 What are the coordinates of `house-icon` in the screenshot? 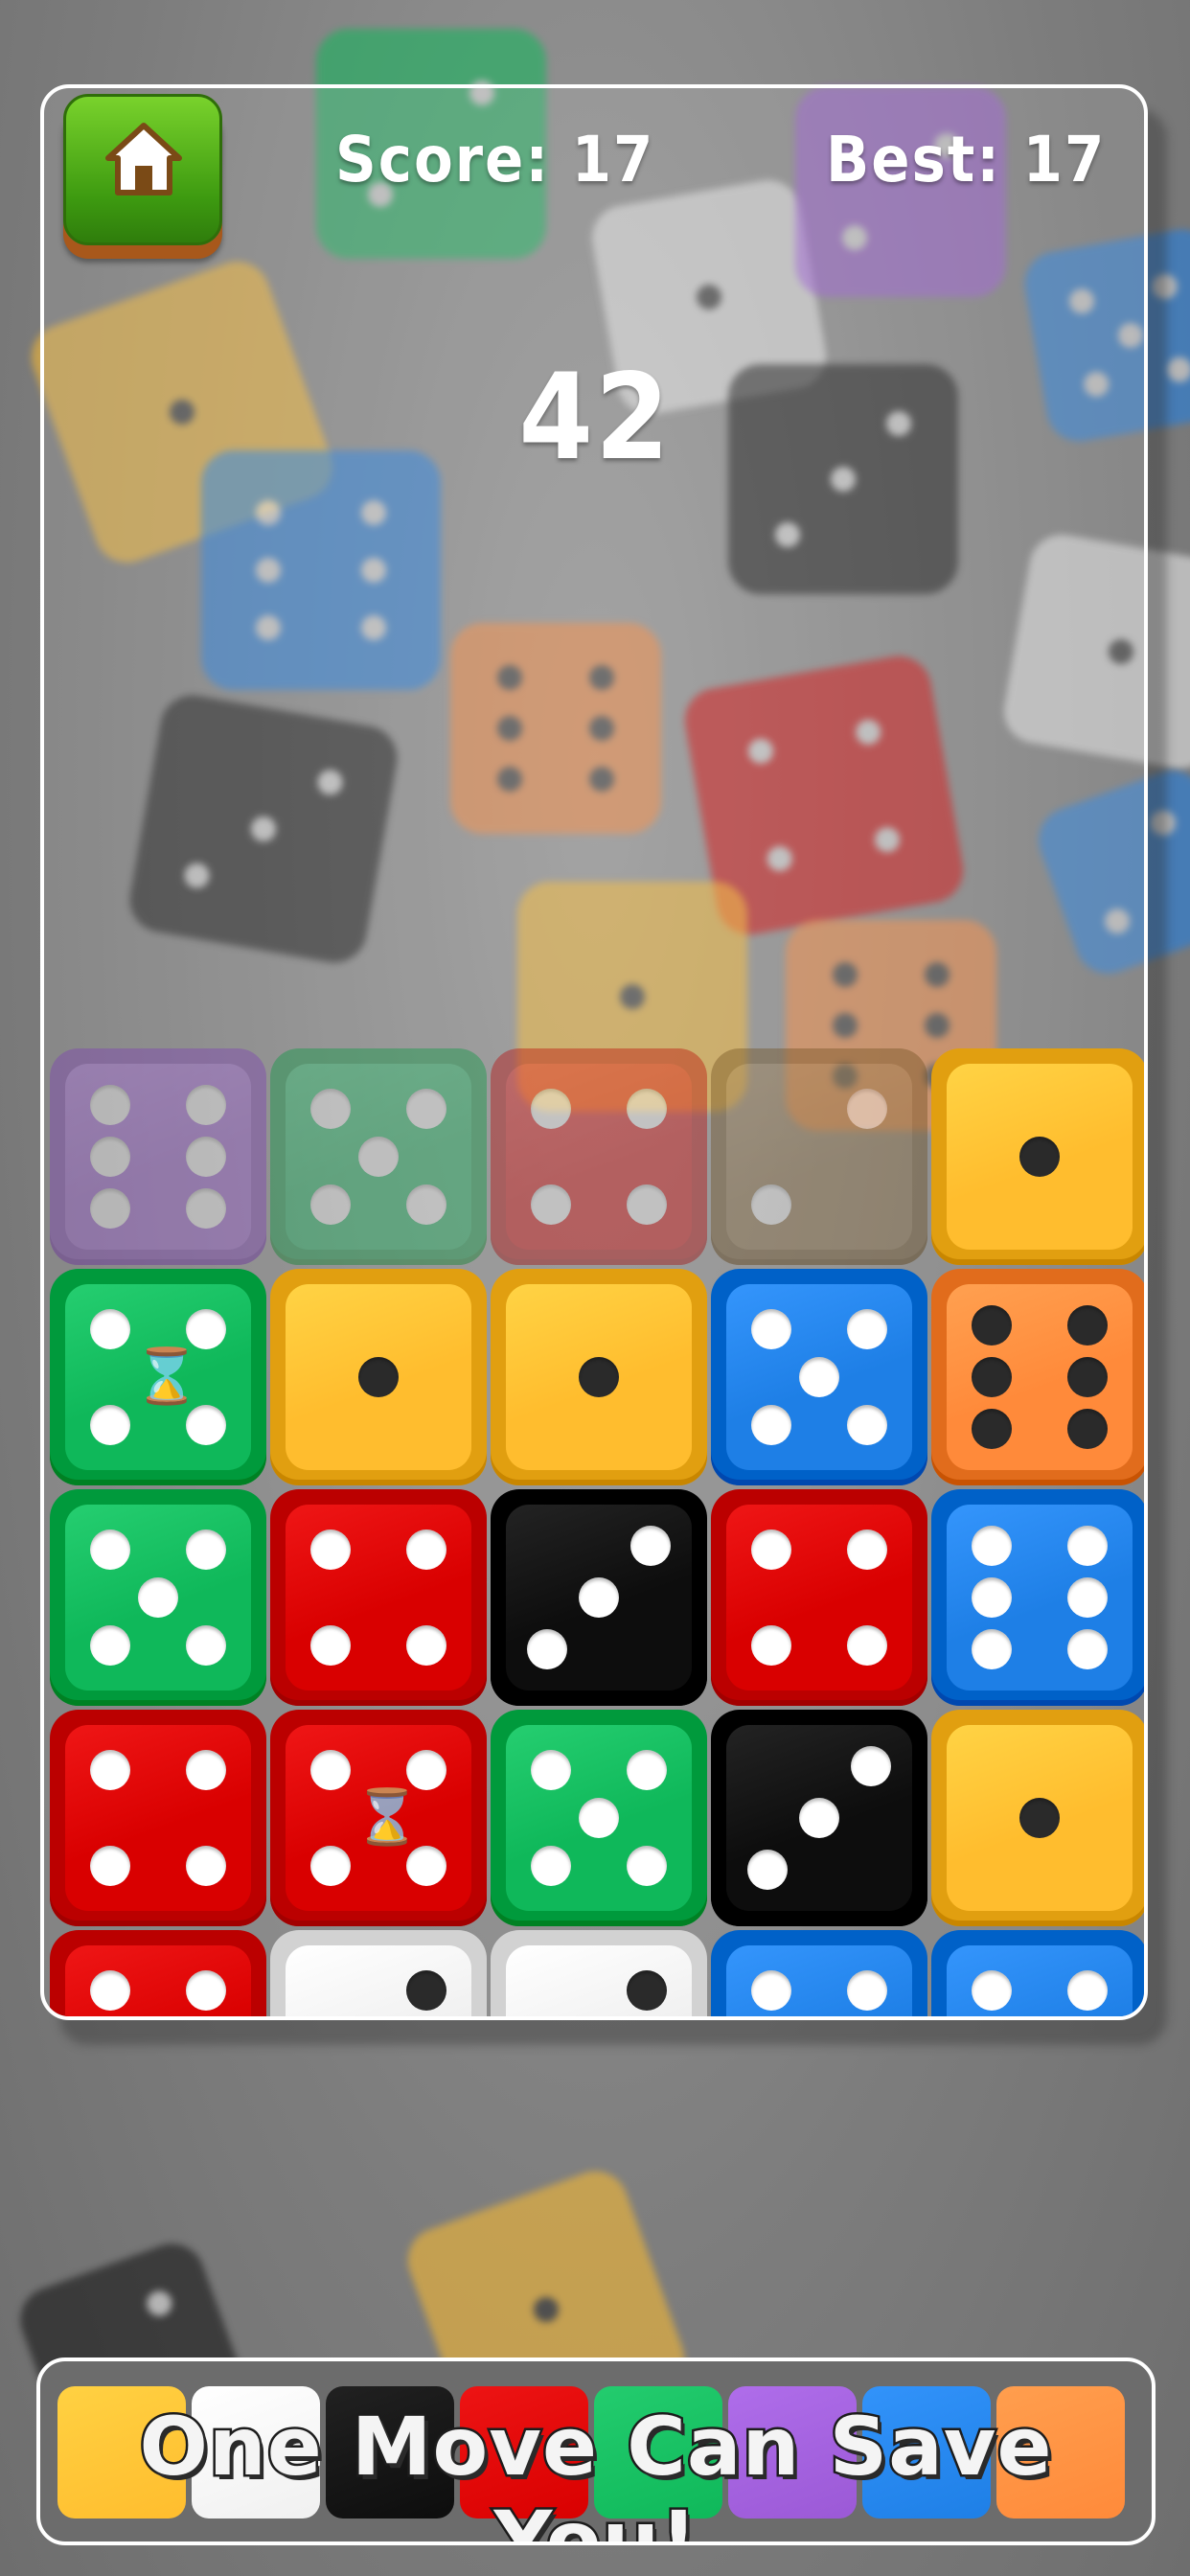 It's located at (144, 159).